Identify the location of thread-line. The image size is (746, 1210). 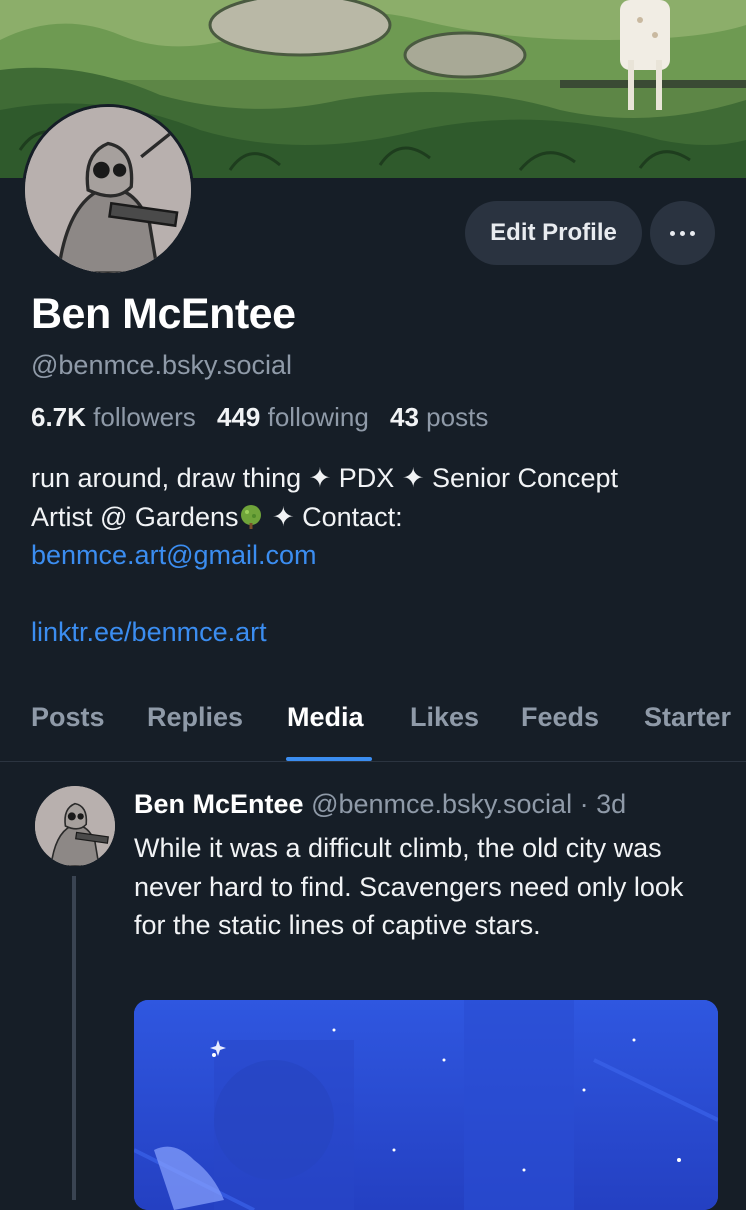
(74, 1038).